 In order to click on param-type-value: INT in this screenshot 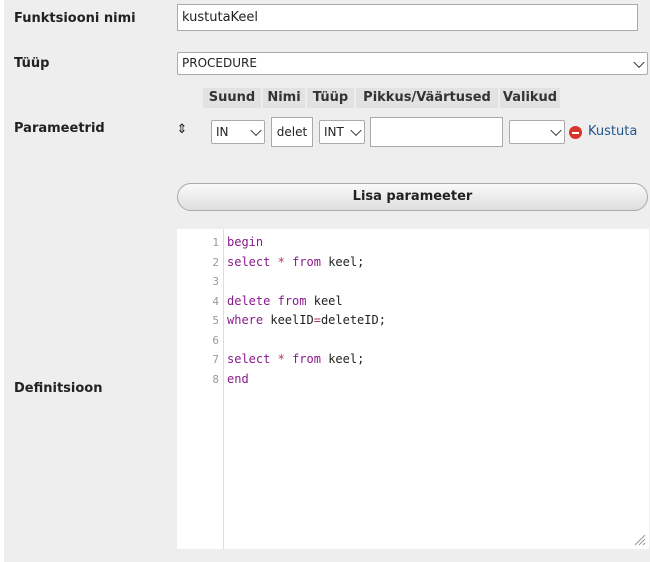, I will do `click(334, 132)`.